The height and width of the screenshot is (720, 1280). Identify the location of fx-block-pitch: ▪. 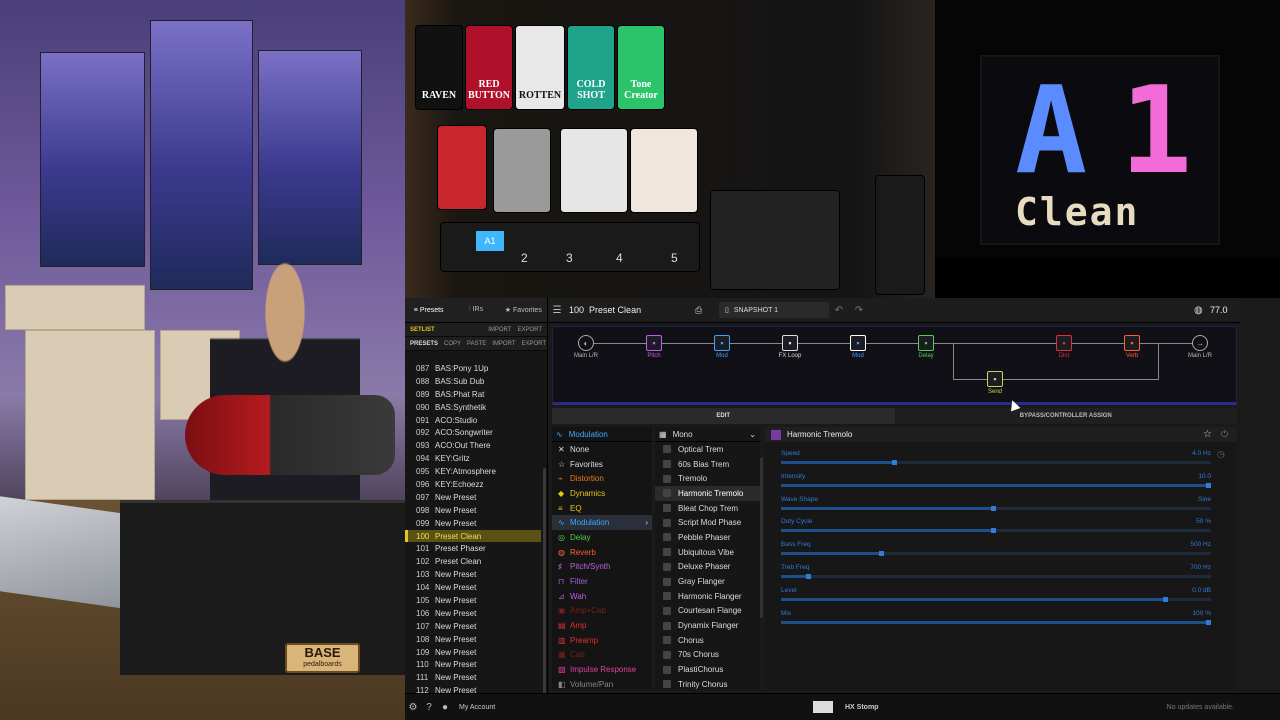
(654, 343).